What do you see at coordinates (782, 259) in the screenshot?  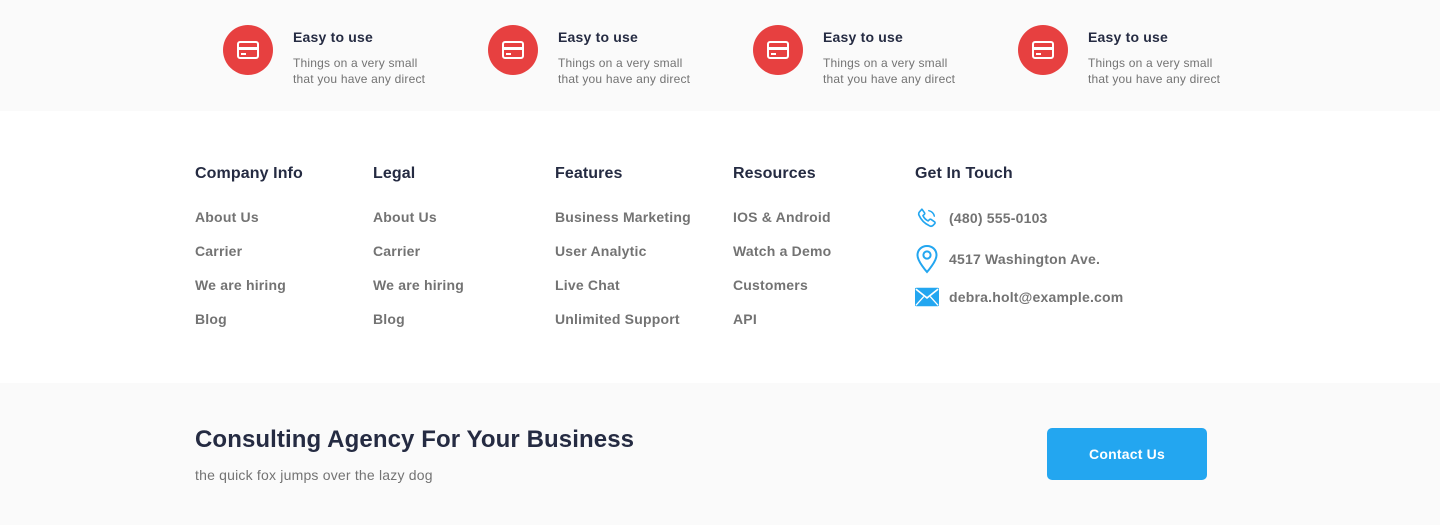 I see `footer-link: Watch a Demo` at bounding box center [782, 259].